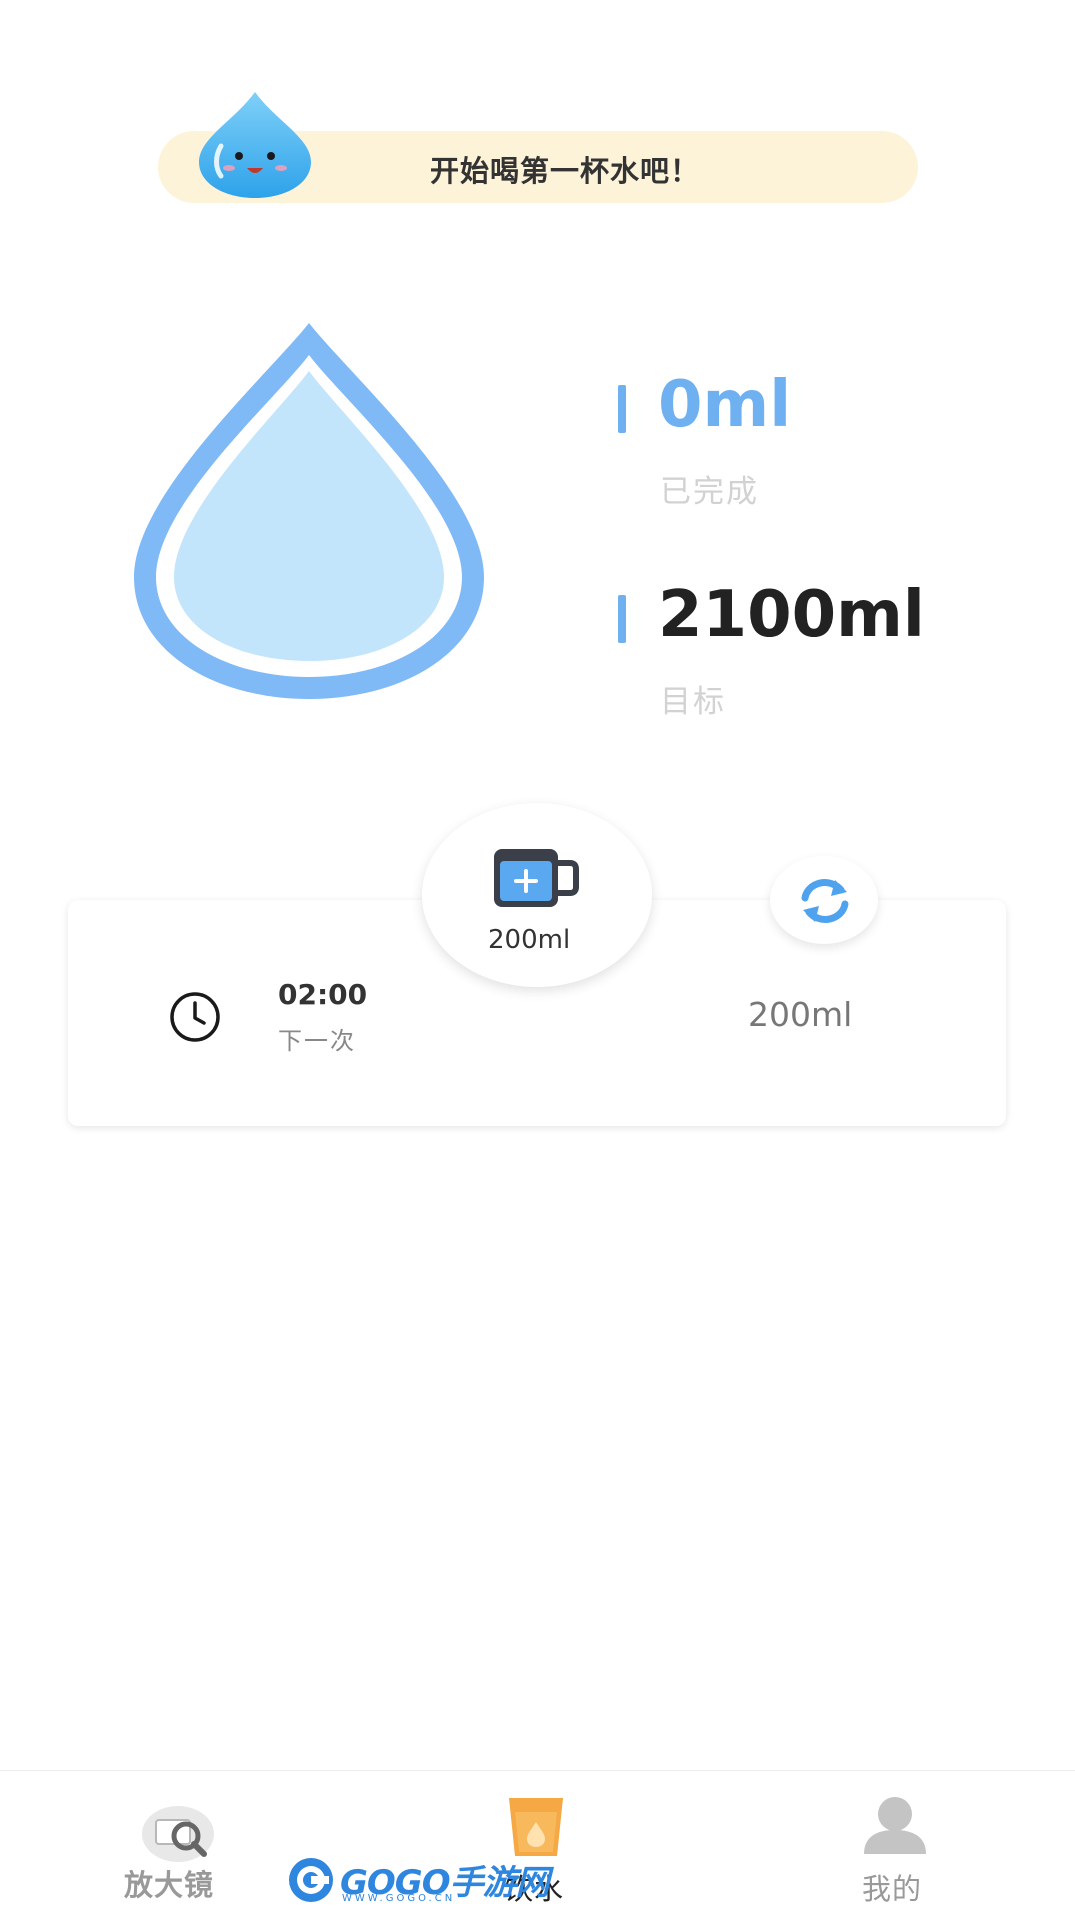 The width and height of the screenshot is (1075, 1916). What do you see at coordinates (892, 1889) in the screenshot?
I see `nav-label-mine: 我的` at bounding box center [892, 1889].